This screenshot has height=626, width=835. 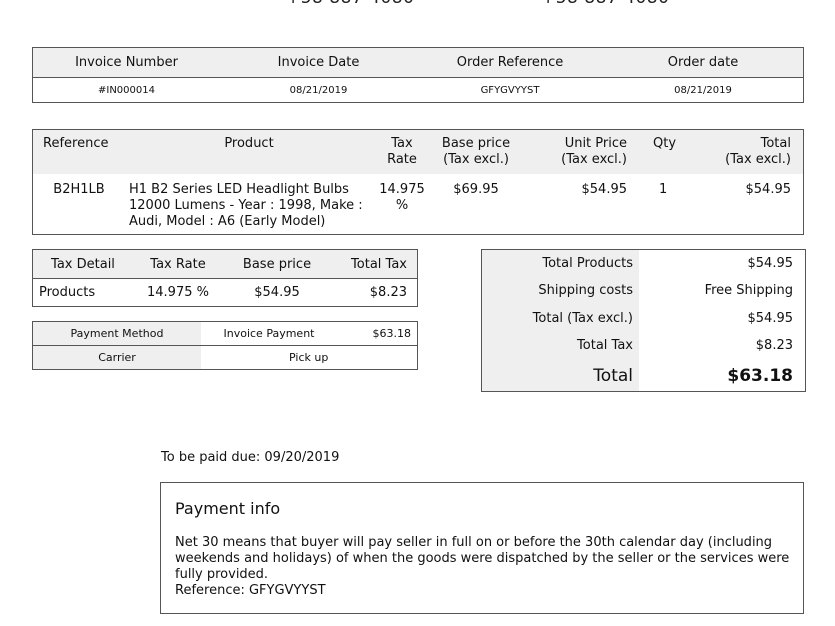 What do you see at coordinates (78, 151) in the screenshot?
I see `reference-header: Reference` at bounding box center [78, 151].